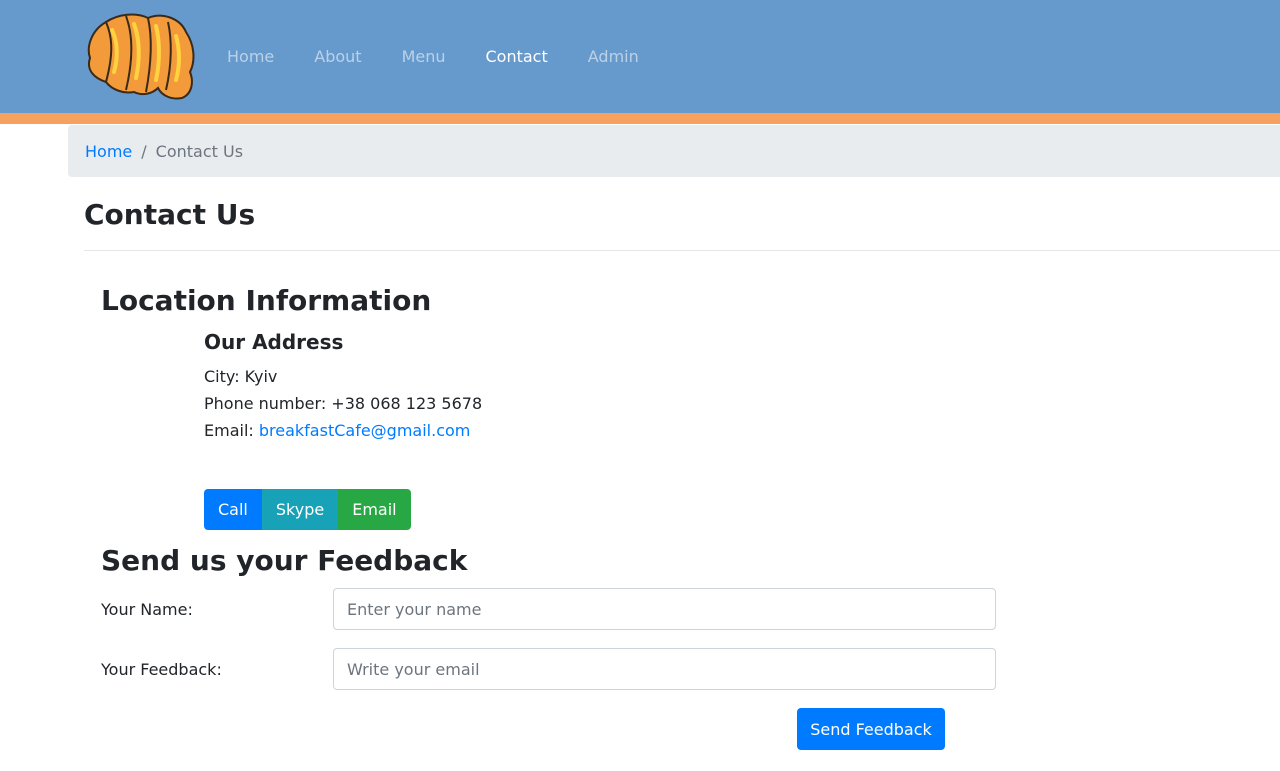 The width and height of the screenshot is (1280, 771). Describe the element at coordinates (517, 57) in the screenshot. I see `nav-contact: Contact` at that location.